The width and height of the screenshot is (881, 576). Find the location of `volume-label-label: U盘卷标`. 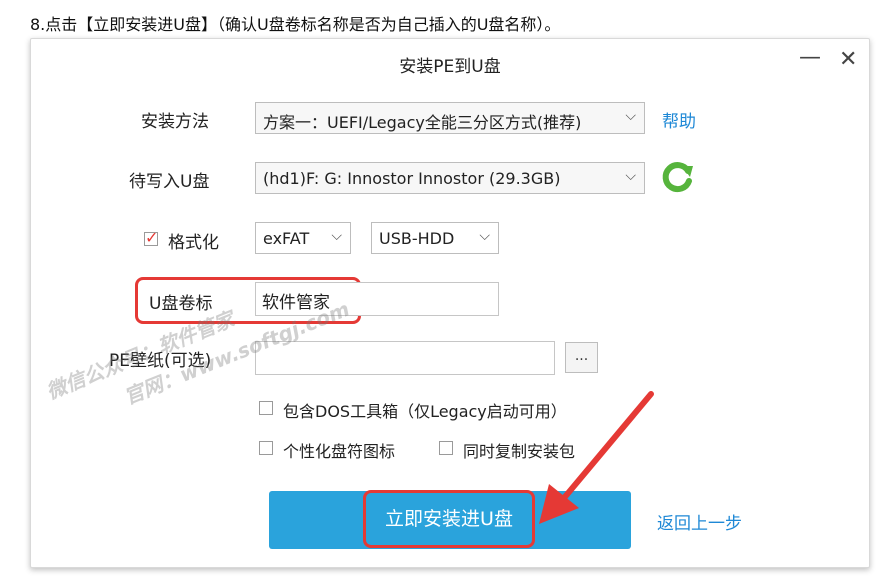

volume-label-label: U盘卷标 is located at coordinates (181, 304).